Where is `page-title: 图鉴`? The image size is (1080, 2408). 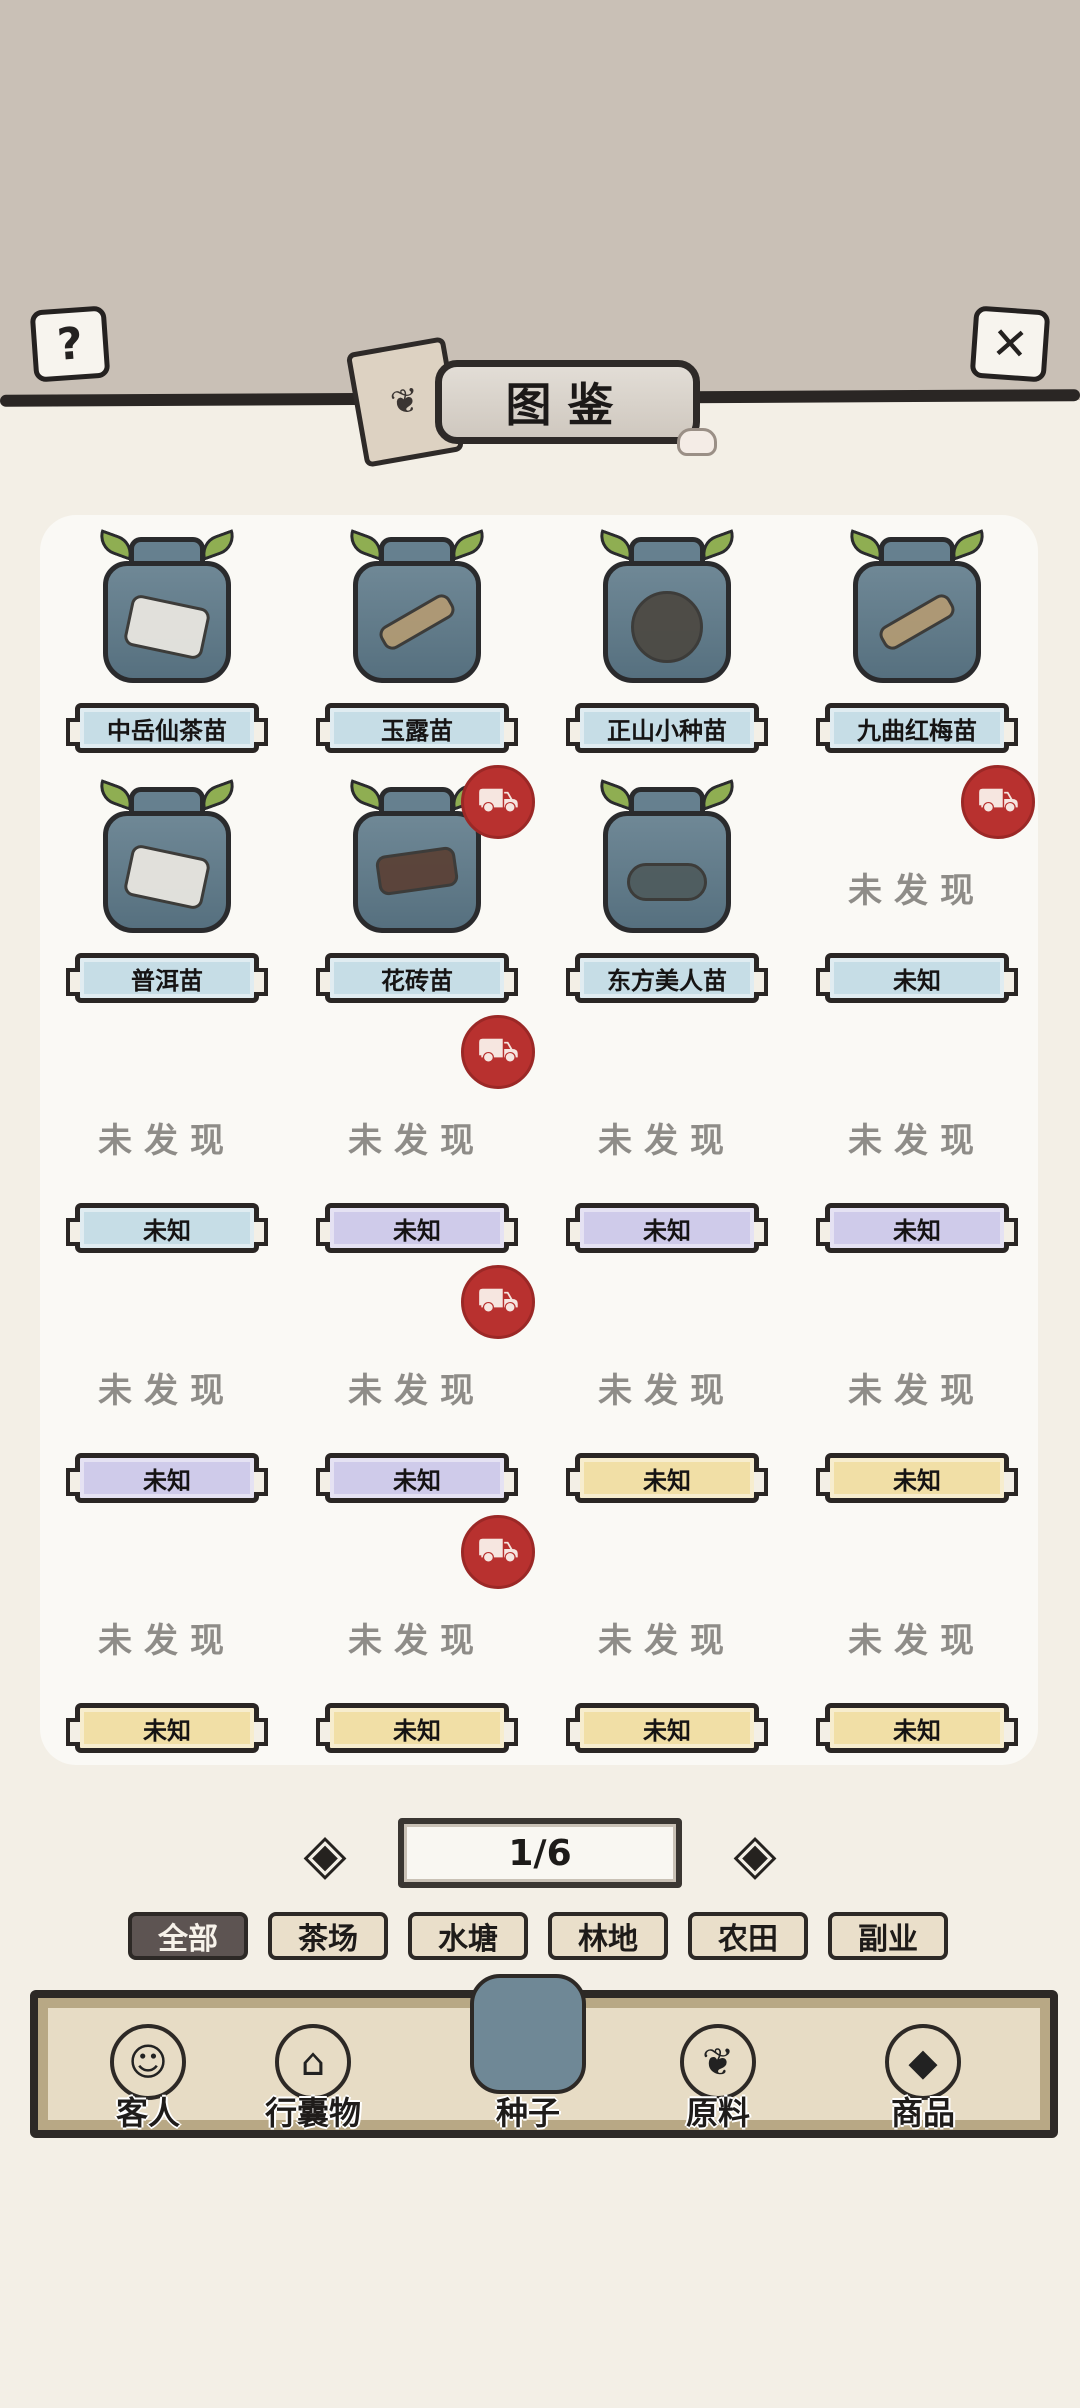
page-title: 图鉴 is located at coordinates (567, 405).